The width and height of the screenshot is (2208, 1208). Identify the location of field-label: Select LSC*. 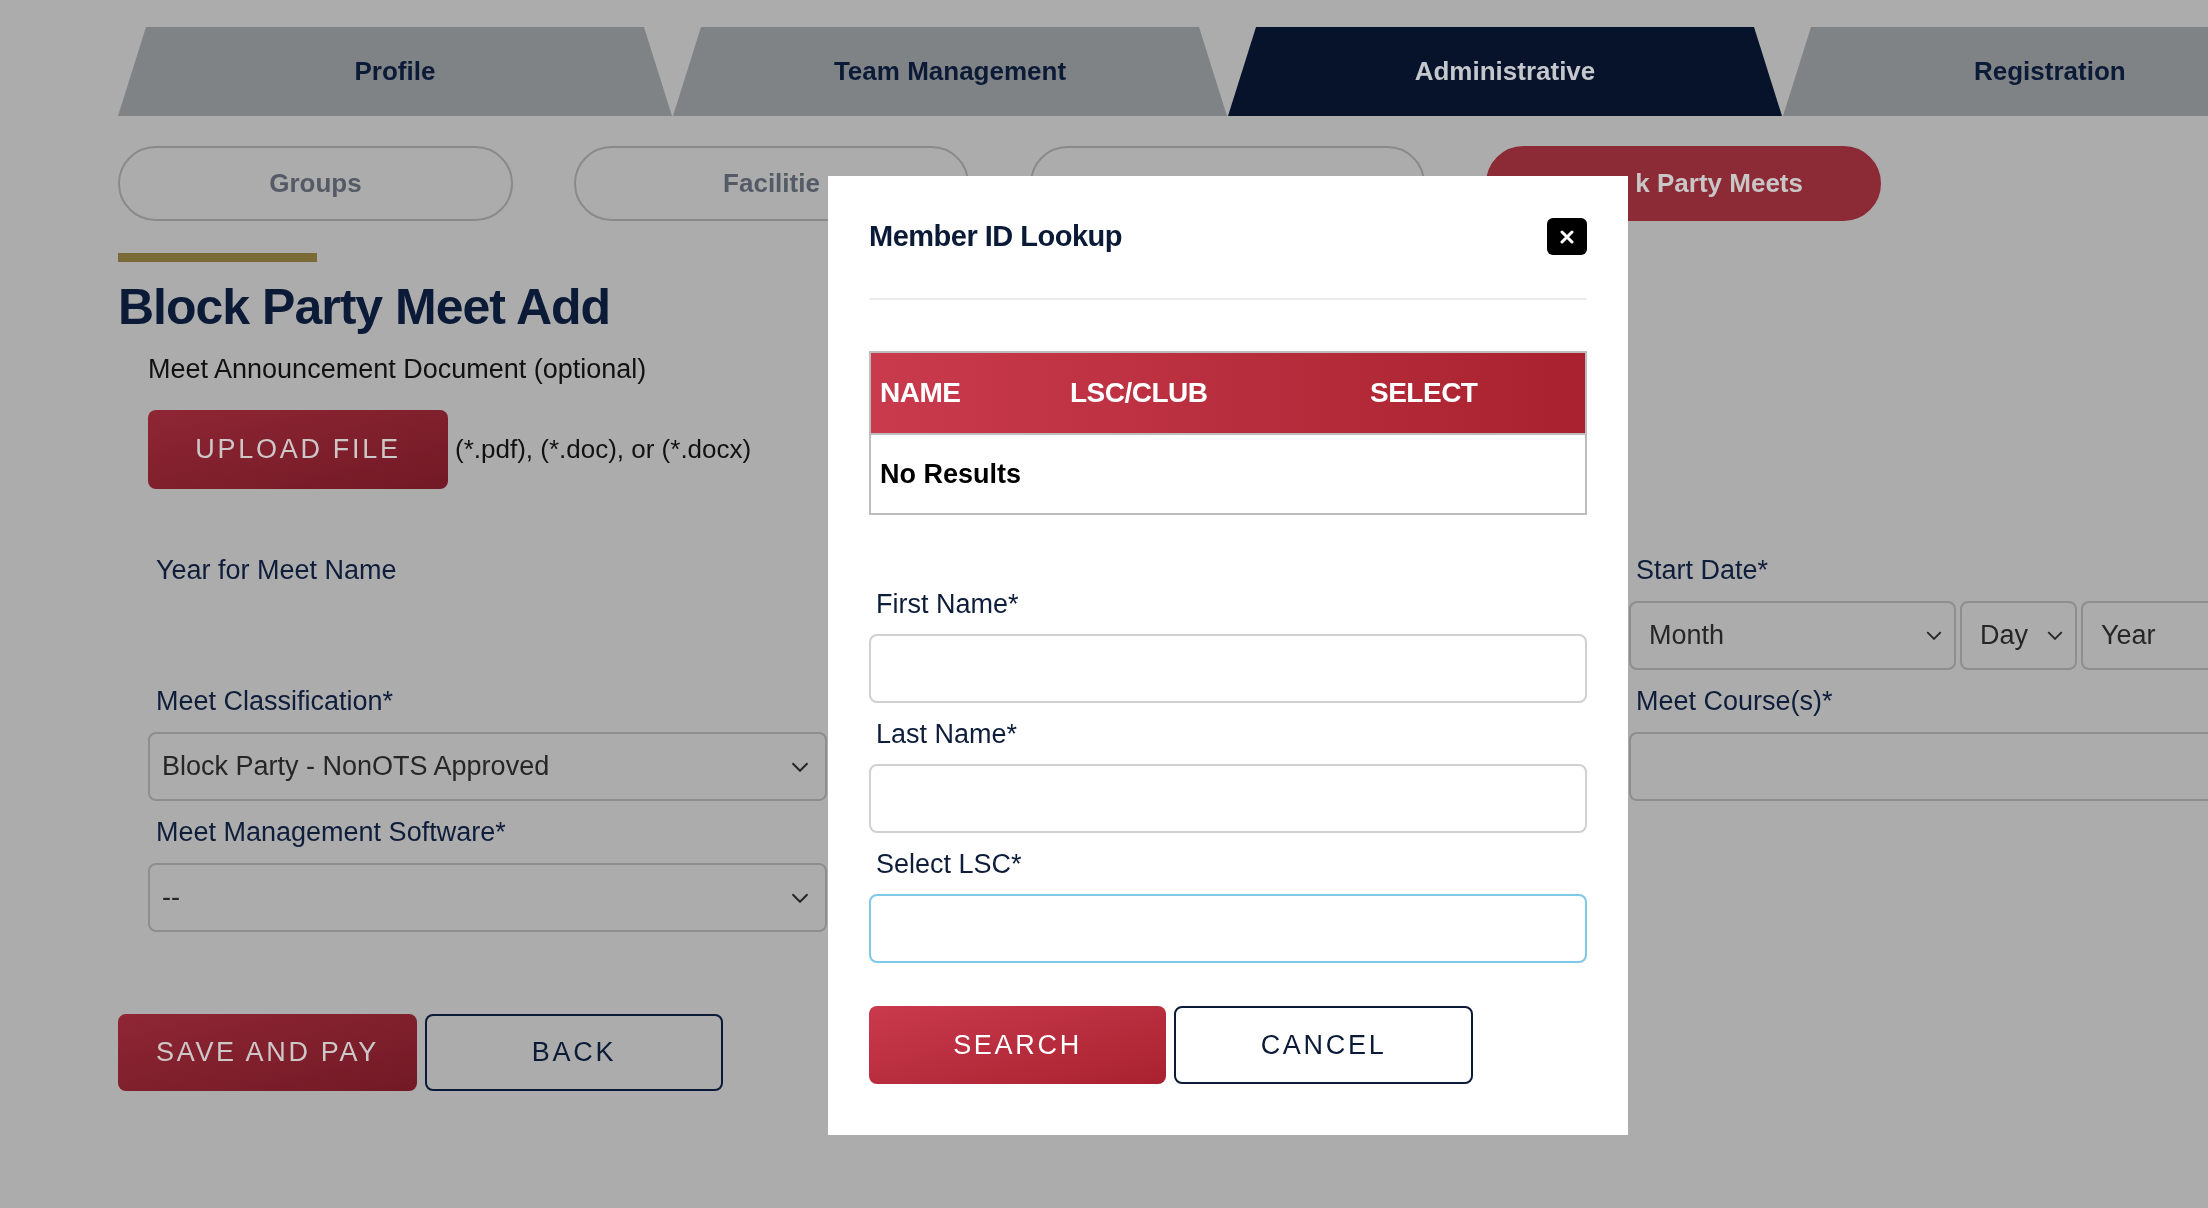
(949, 864).